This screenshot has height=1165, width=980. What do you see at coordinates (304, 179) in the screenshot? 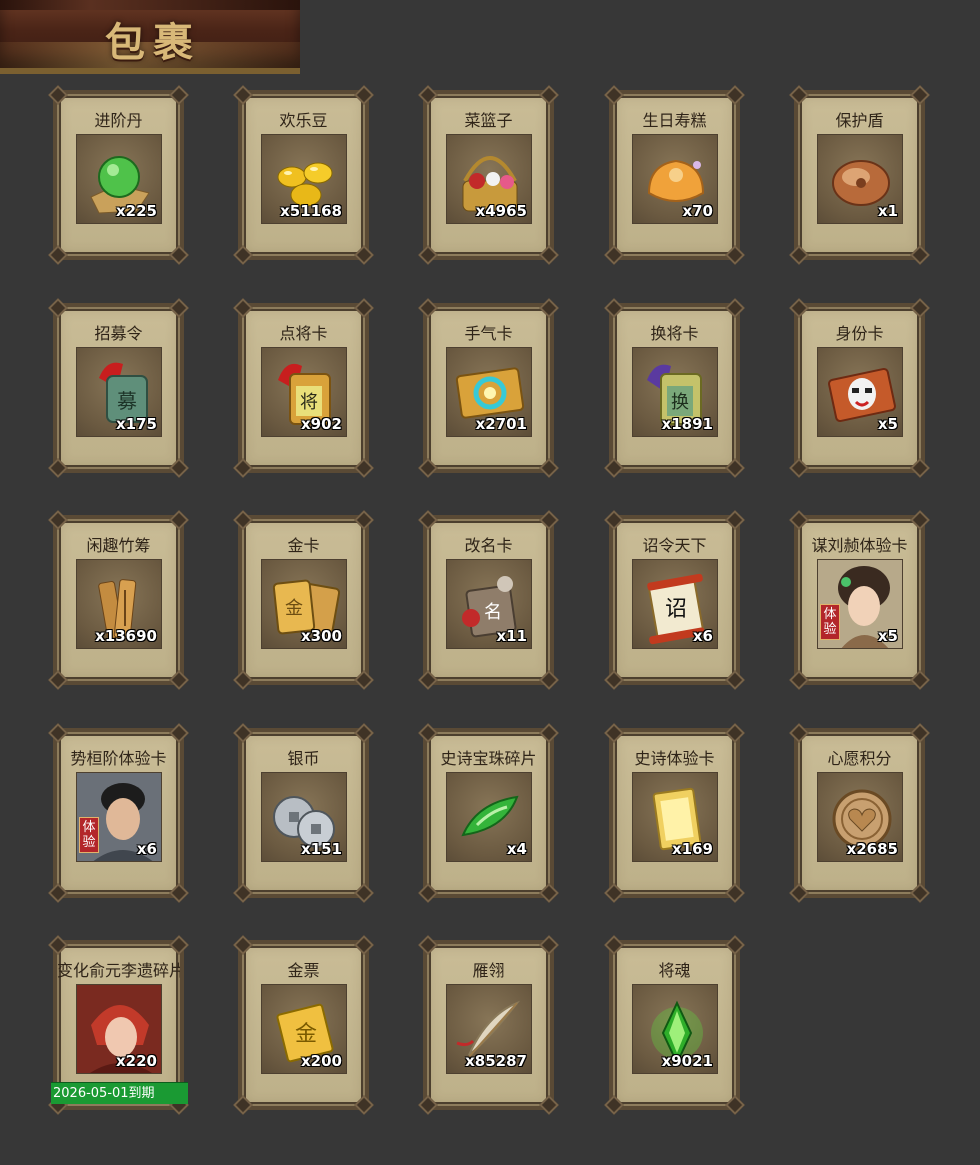
I see `item-icon-frame: x51168` at bounding box center [304, 179].